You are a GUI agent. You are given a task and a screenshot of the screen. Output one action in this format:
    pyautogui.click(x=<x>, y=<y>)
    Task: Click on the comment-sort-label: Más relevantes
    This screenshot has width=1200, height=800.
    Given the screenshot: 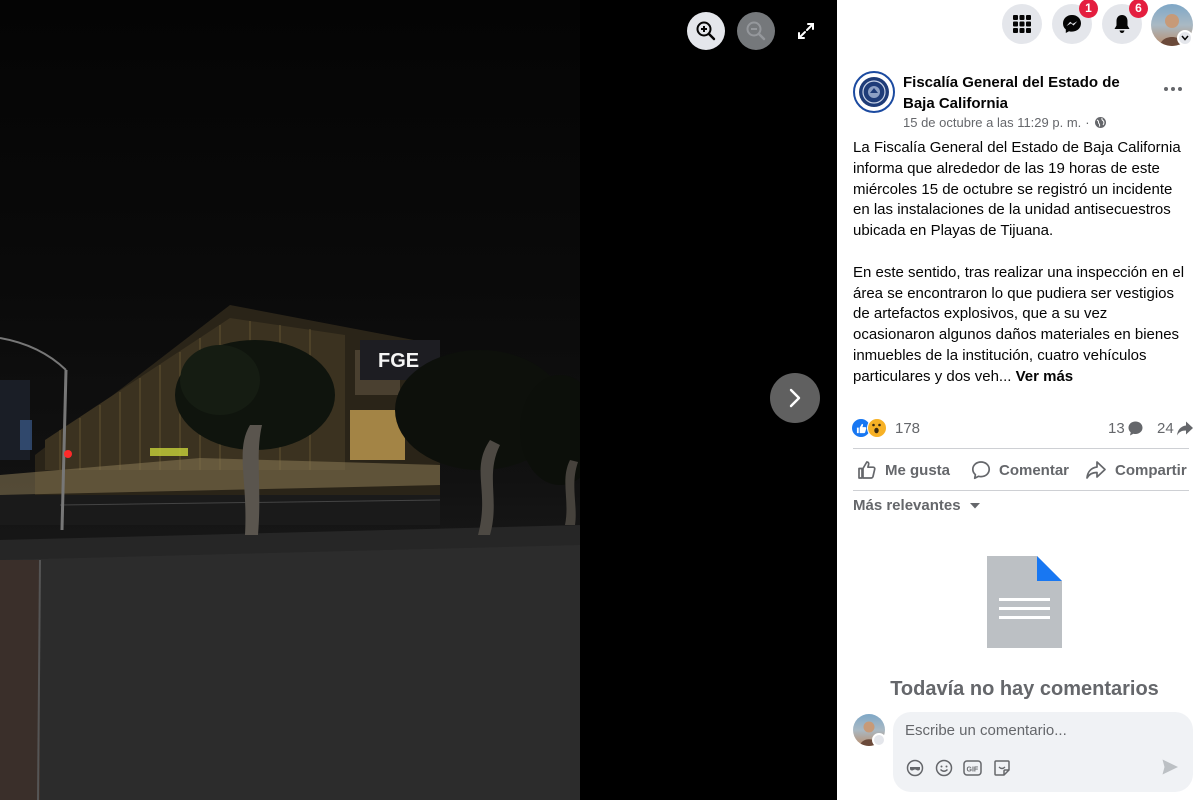 What is the action you would take?
    pyautogui.click(x=907, y=505)
    